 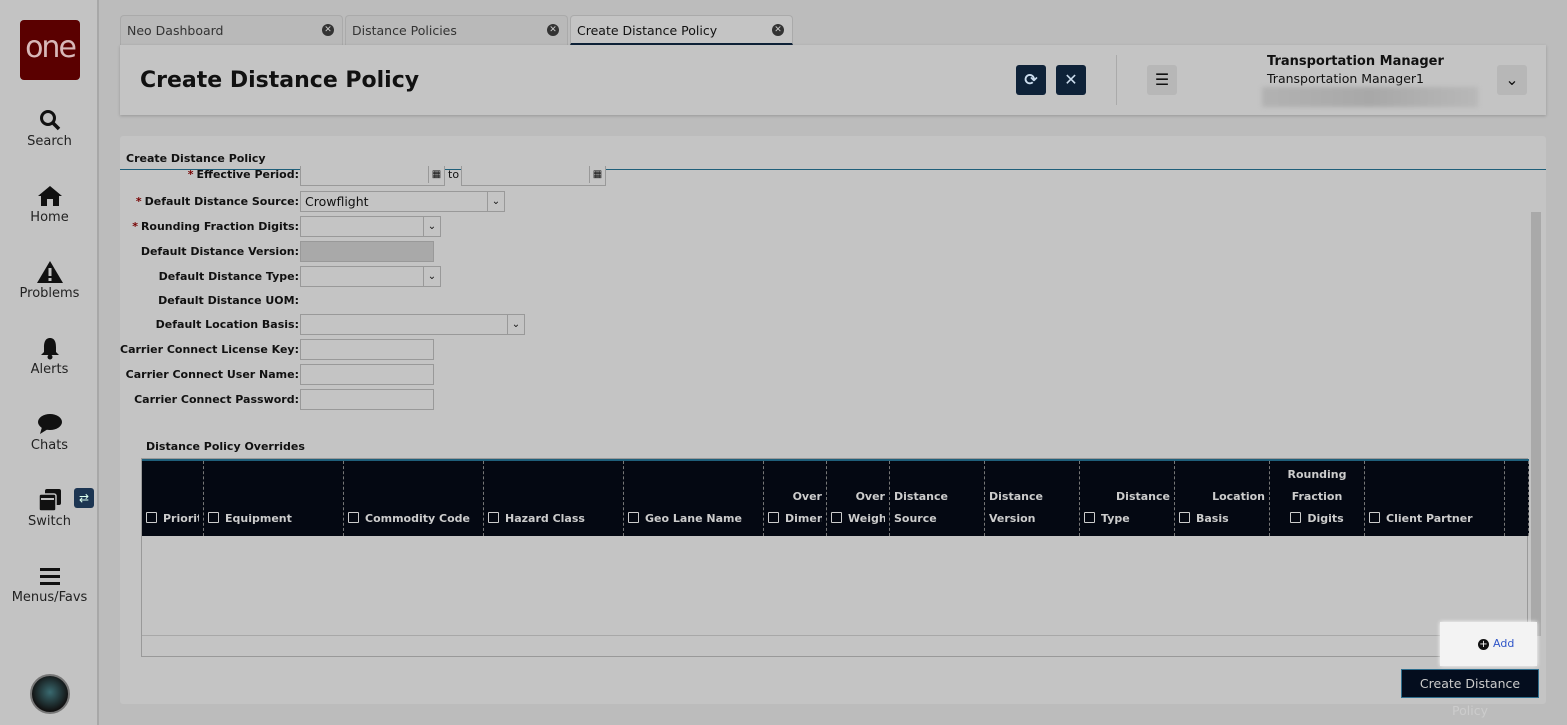 What do you see at coordinates (1496, 643) in the screenshot?
I see `add-button: + Add` at bounding box center [1496, 643].